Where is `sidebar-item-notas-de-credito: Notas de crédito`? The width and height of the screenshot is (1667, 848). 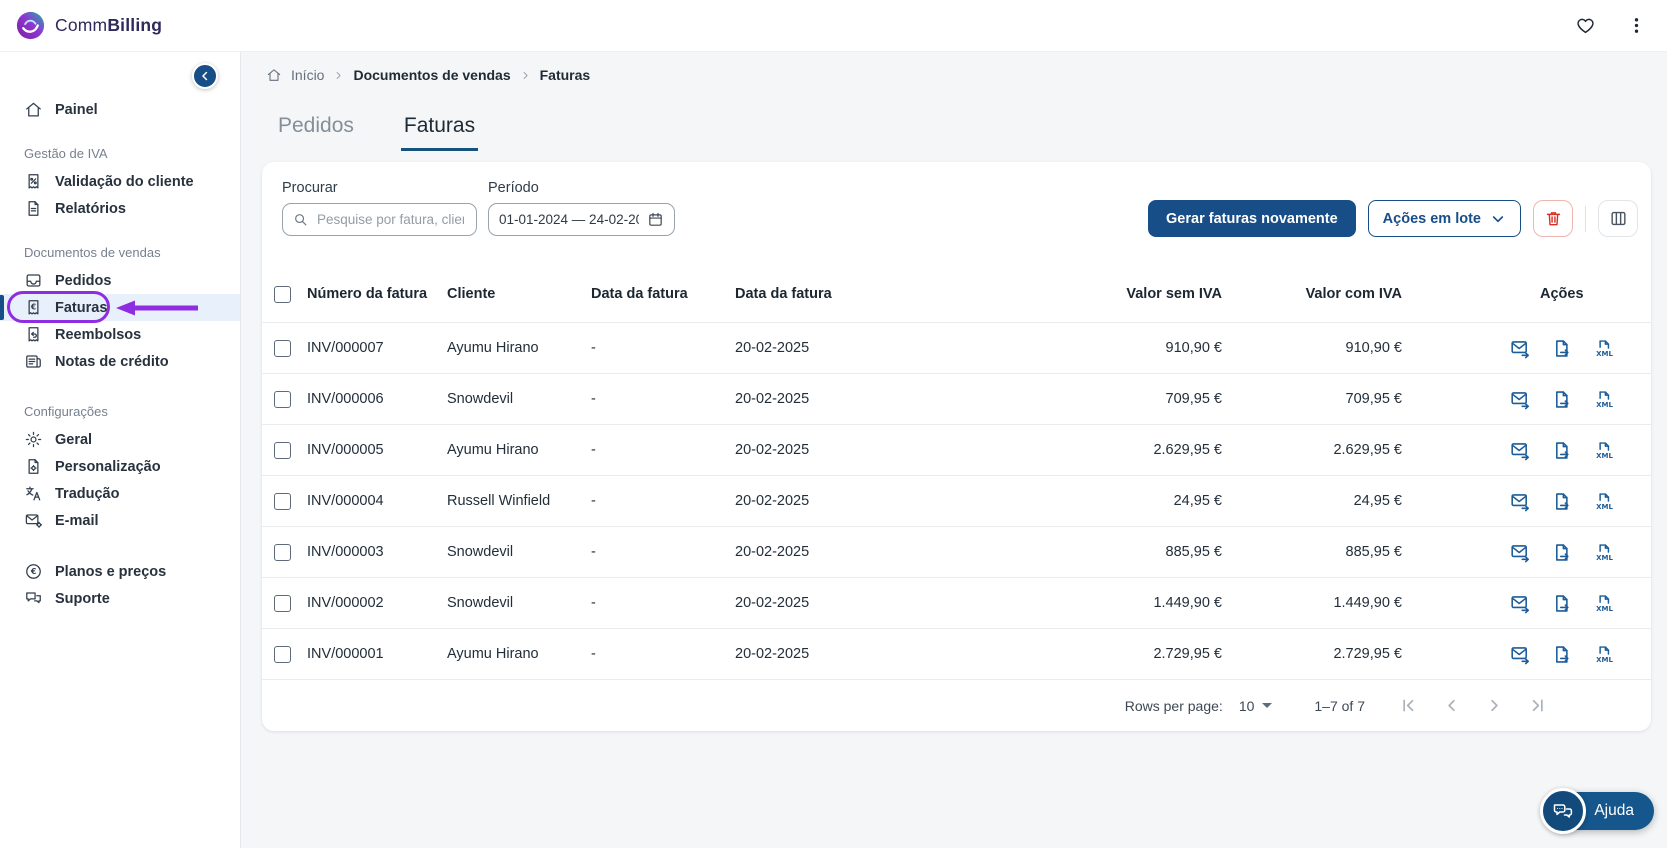
sidebar-item-notas-de-credito: Notas de crédito is located at coordinates (120, 361).